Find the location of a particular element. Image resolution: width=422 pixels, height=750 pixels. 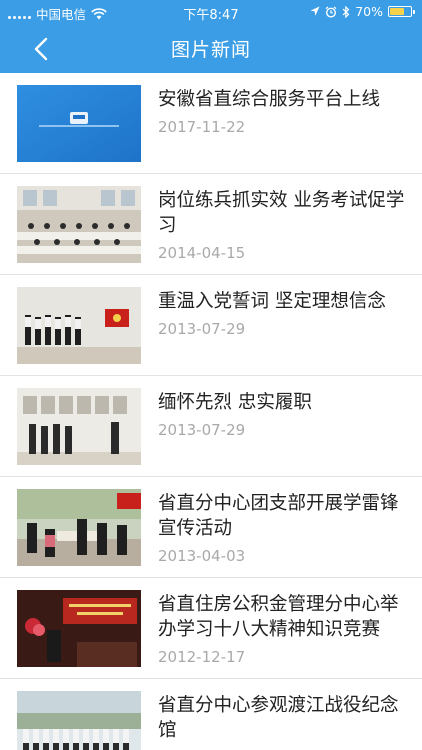

news-title: 省直住房公积金管理分中心举办学习十八大精神知识竞赛 is located at coordinates (278, 617).